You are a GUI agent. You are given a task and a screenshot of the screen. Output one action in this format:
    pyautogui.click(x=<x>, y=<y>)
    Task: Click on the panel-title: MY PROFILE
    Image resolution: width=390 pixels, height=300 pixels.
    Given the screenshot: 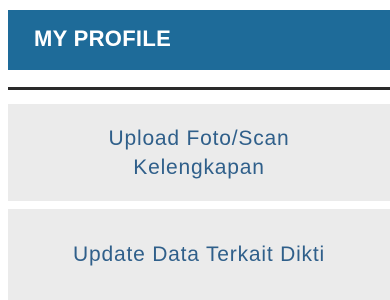 What is the action you would take?
    pyautogui.click(x=103, y=38)
    